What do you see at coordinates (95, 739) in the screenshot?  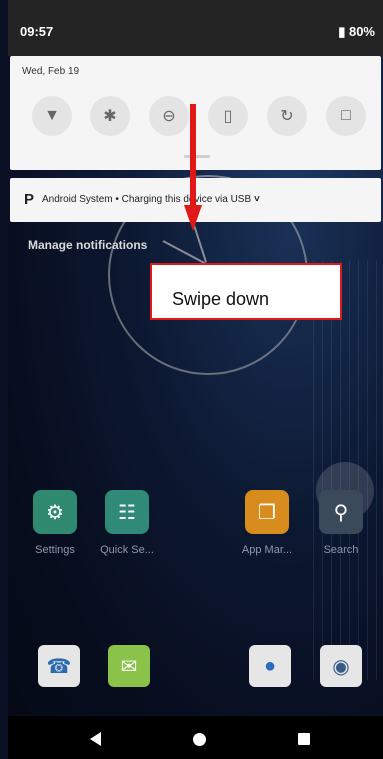 I see `back-icon` at bounding box center [95, 739].